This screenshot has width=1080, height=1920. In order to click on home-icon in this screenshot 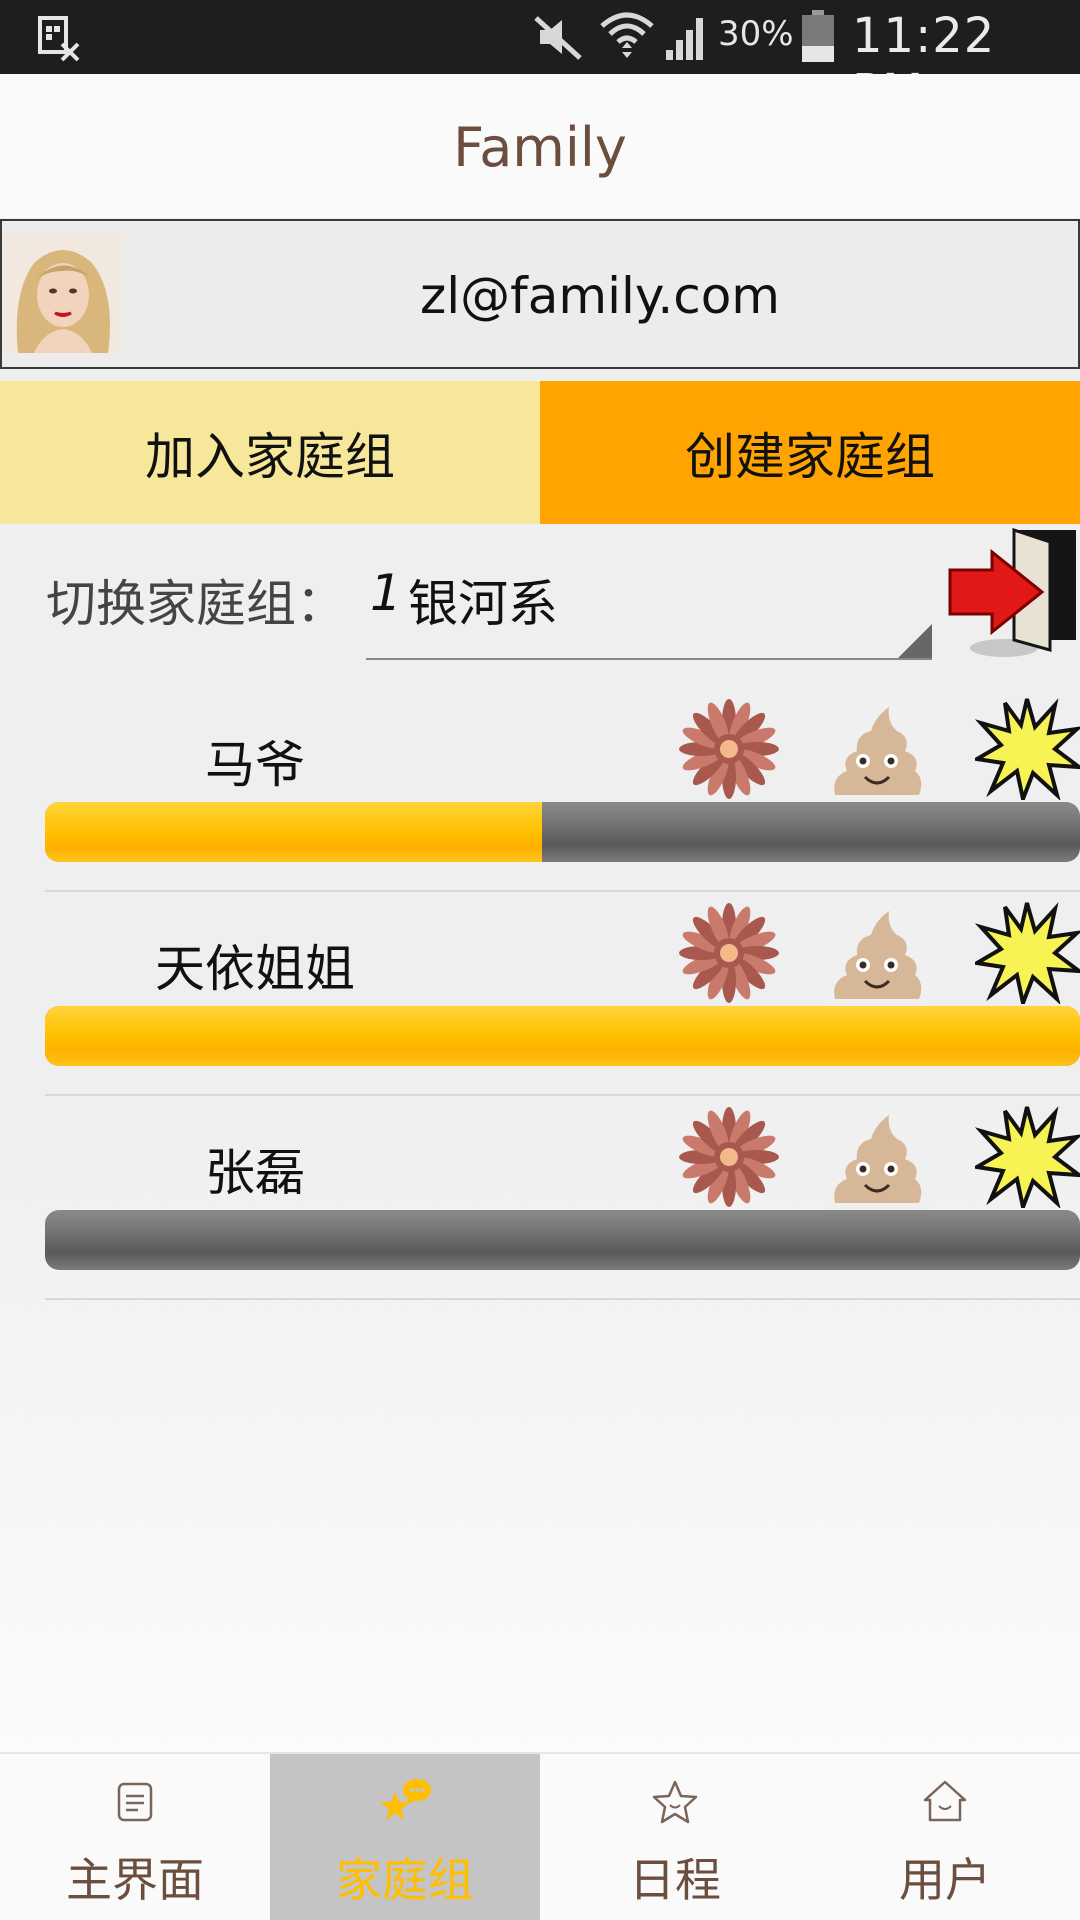, I will do `click(945, 1801)`.